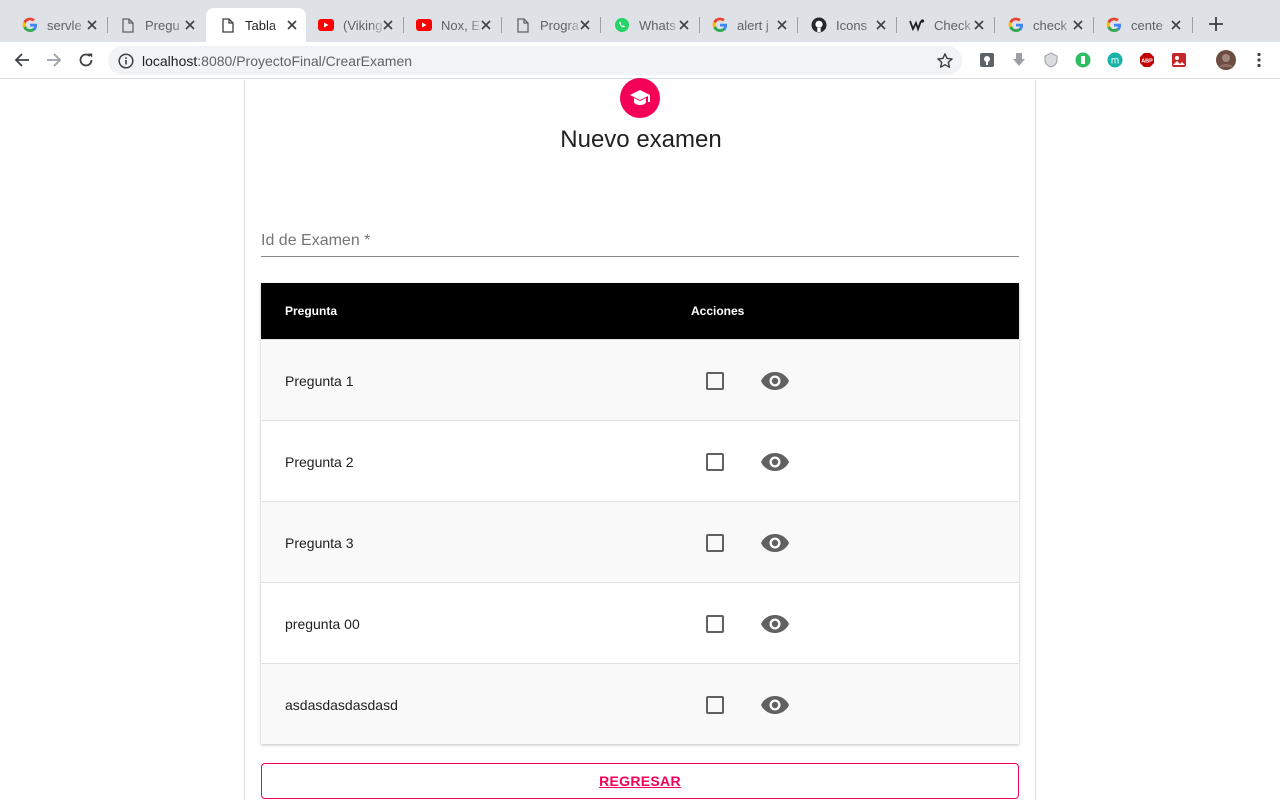  What do you see at coordinates (54, 60) in the screenshot?
I see `forward-arrow-icon` at bounding box center [54, 60].